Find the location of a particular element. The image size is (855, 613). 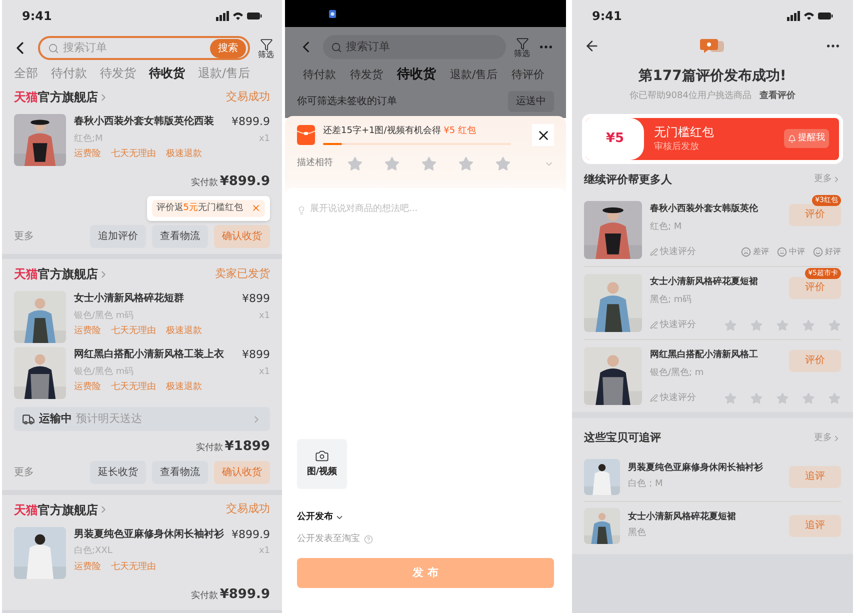

product-price: ¥899 is located at coordinates (256, 299).